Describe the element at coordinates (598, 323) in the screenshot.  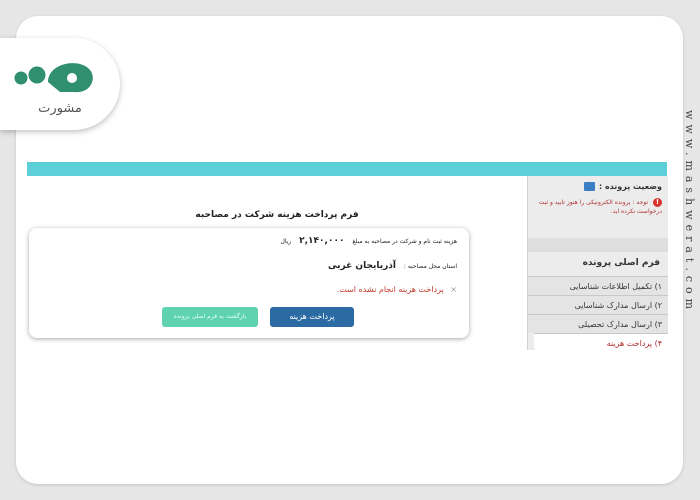
I see `sidebar-item-education-docs: ۳) ارسال مدارک تحصیلی` at that location.